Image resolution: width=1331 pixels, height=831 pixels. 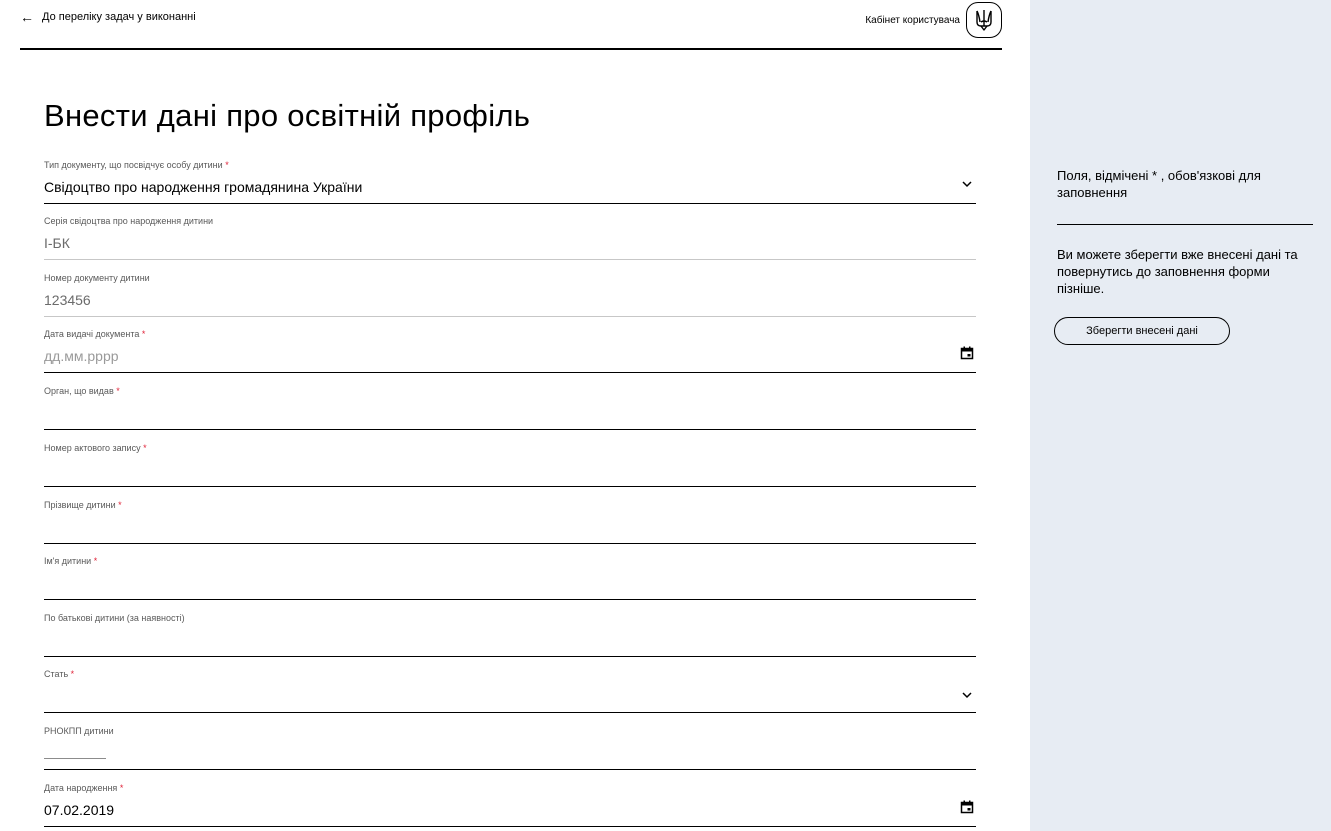 What do you see at coordinates (912, 20) in the screenshot?
I see `cabinet-label: Кабінет користувача` at bounding box center [912, 20].